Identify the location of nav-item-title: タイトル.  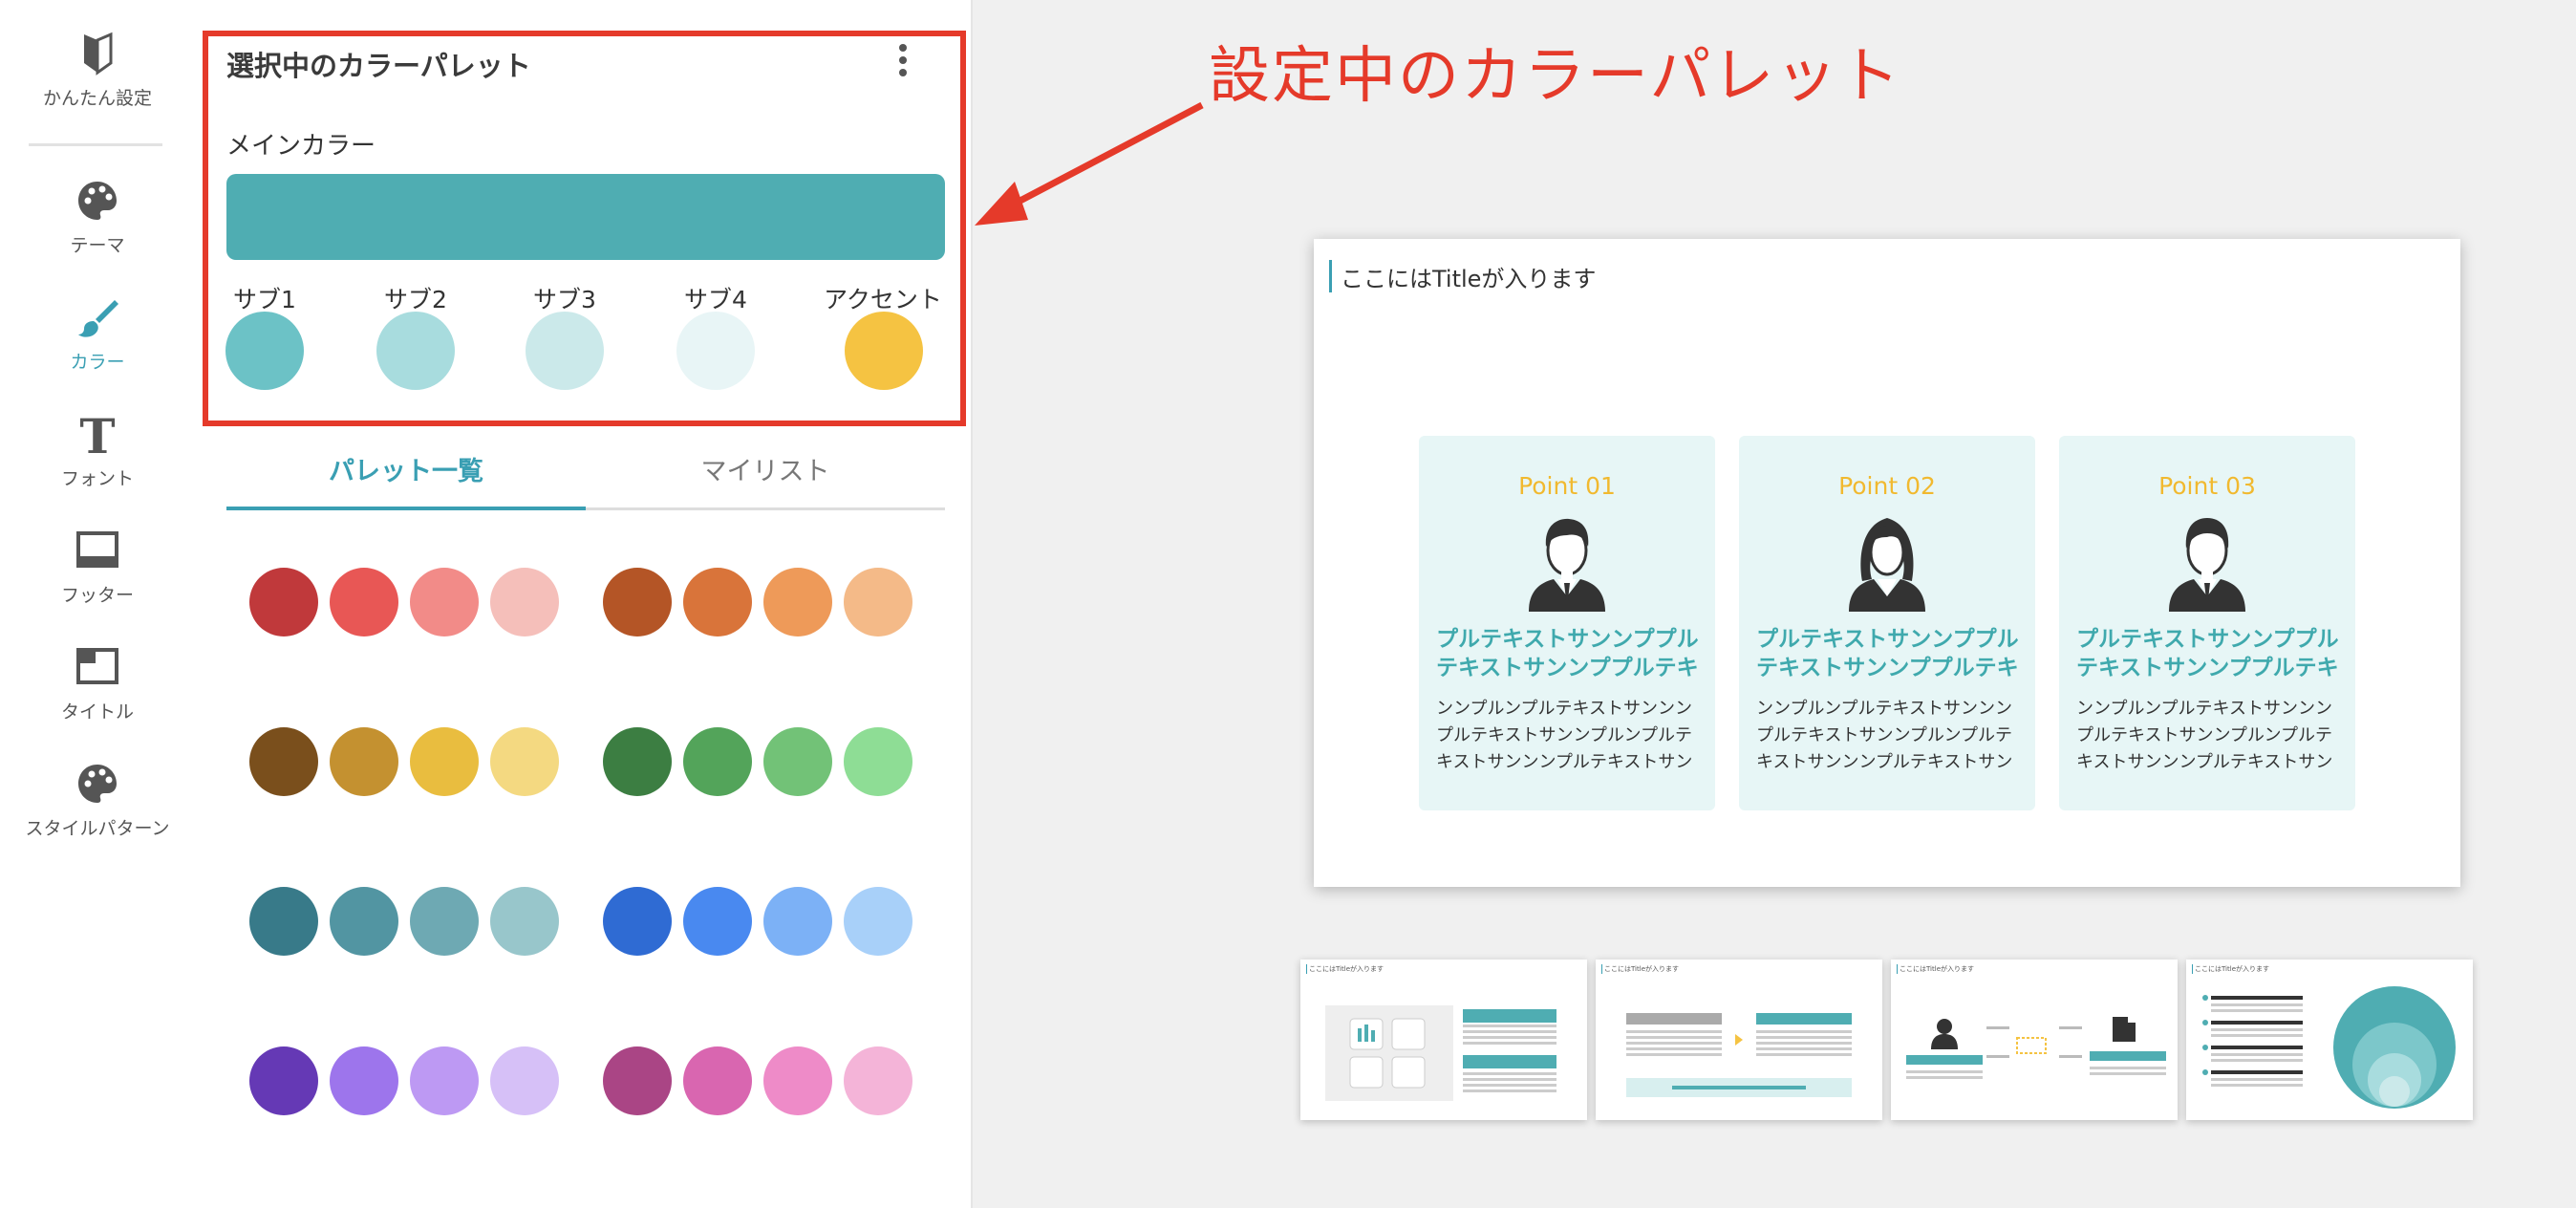
(97, 683).